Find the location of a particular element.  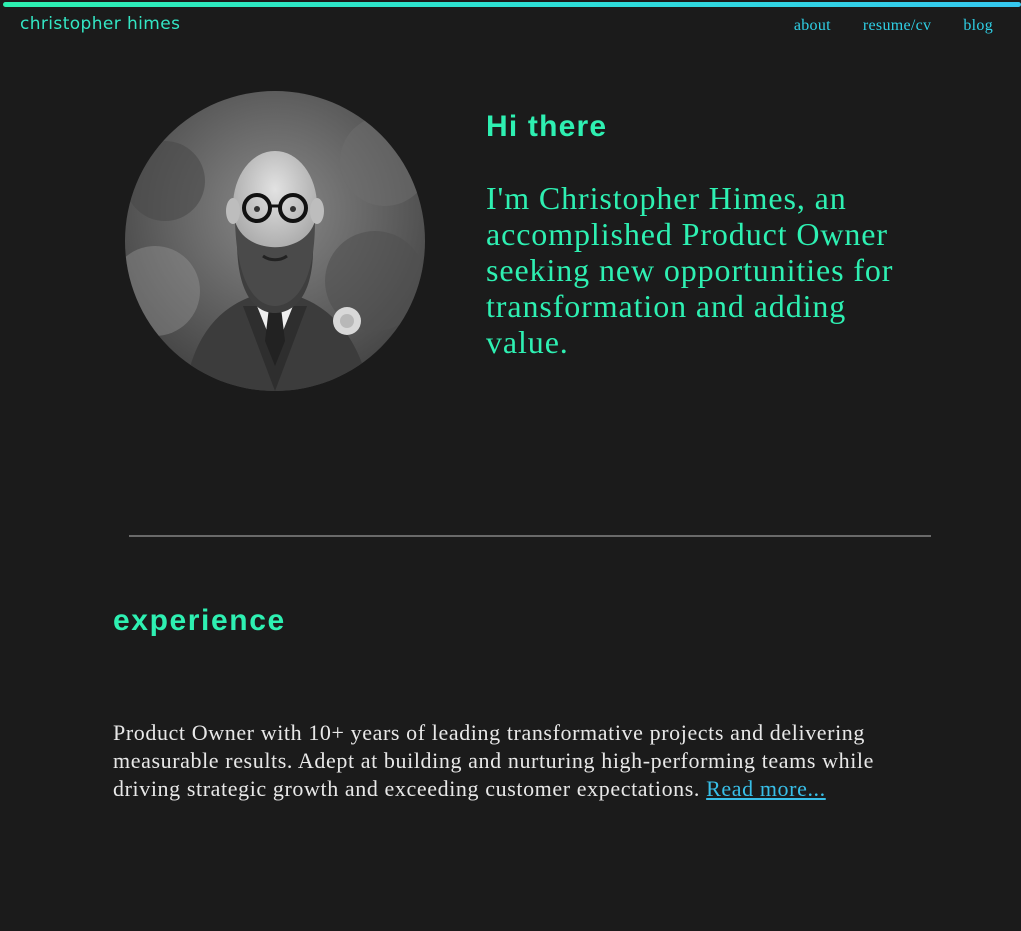

hero-heading: Hi there is located at coordinates (547, 126).